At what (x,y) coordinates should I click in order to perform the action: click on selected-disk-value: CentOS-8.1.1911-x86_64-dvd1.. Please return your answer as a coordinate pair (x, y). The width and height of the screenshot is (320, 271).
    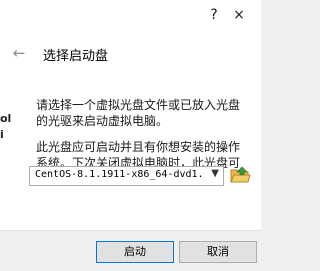
    Looking at the image, I should click on (119, 174).